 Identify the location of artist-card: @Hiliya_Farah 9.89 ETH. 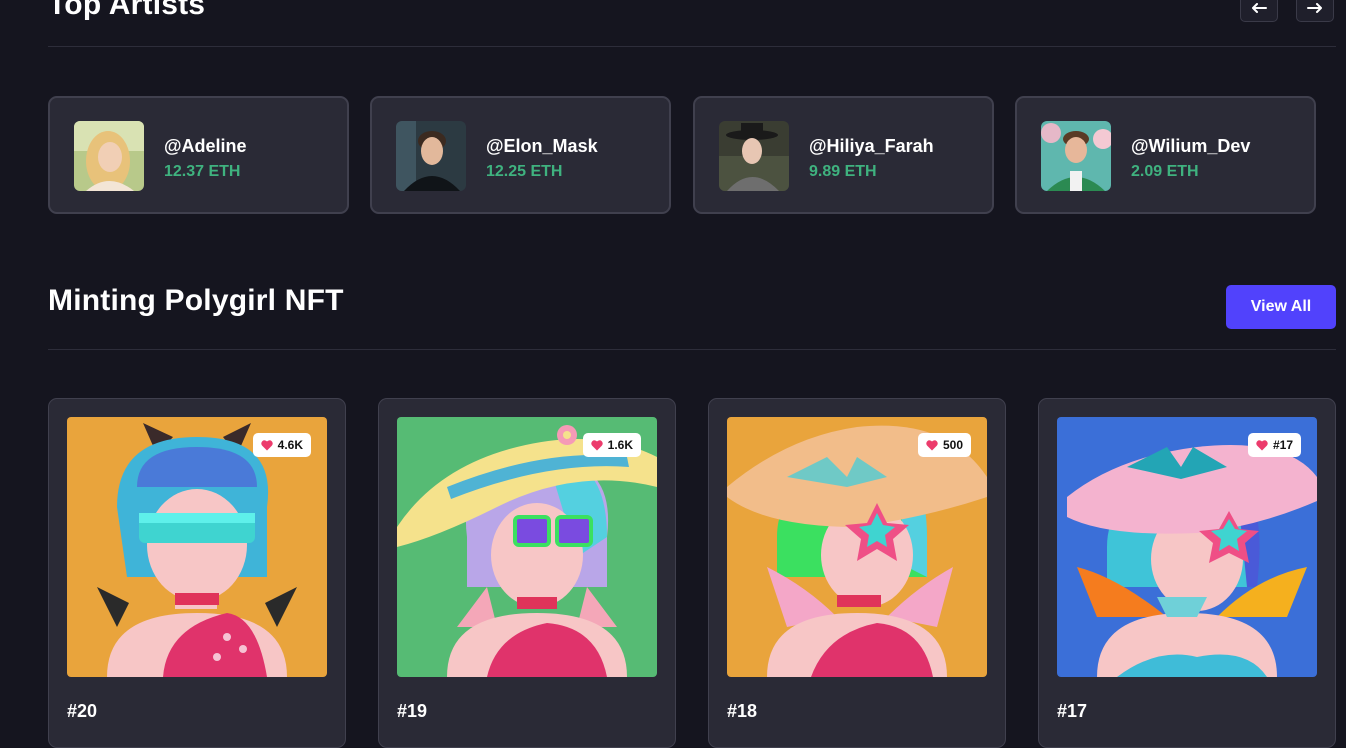
(843, 155).